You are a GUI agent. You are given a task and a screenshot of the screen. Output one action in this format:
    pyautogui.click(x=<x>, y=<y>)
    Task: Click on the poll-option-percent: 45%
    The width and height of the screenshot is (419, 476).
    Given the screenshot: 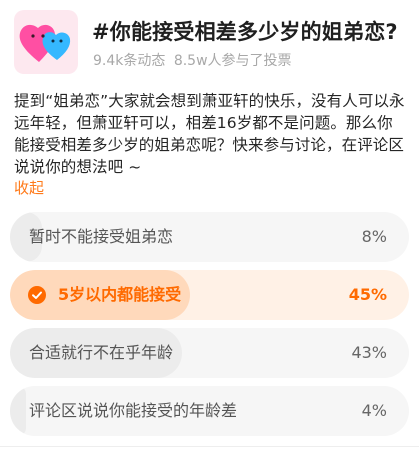 What is the action you would take?
    pyautogui.click(x=367, y=294)
    